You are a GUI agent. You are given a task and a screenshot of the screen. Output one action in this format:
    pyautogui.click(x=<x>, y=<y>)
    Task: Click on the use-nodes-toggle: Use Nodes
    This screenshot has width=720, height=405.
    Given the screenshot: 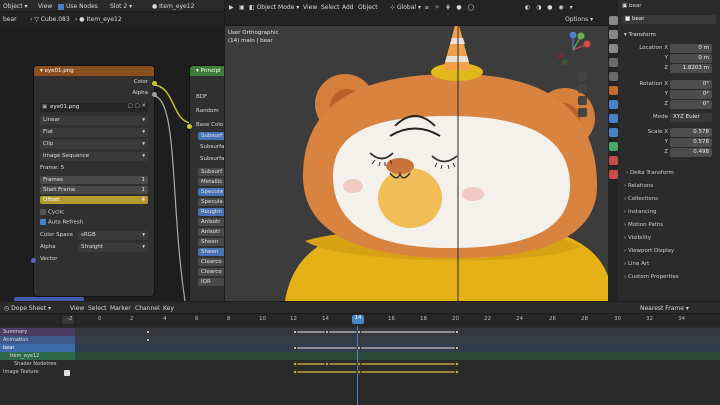 What is the action you would take?
    pyautogui.click(x=78, y=6)
    